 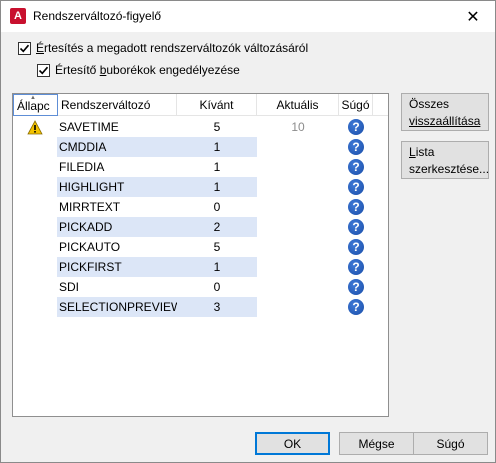 I want to click on column-header-wanted: Kívánt, so click(x=217, y=105).